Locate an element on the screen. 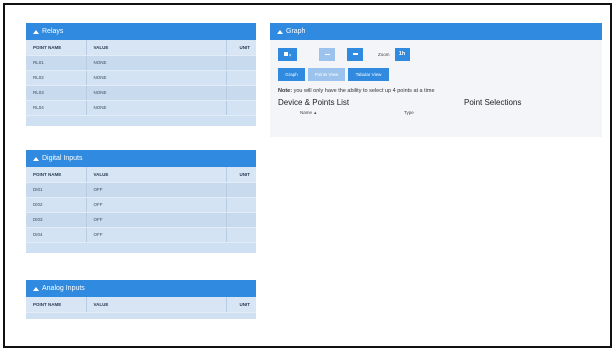 This screenshot has width=615, height=351. next-button is located at coordinates (355, 54).